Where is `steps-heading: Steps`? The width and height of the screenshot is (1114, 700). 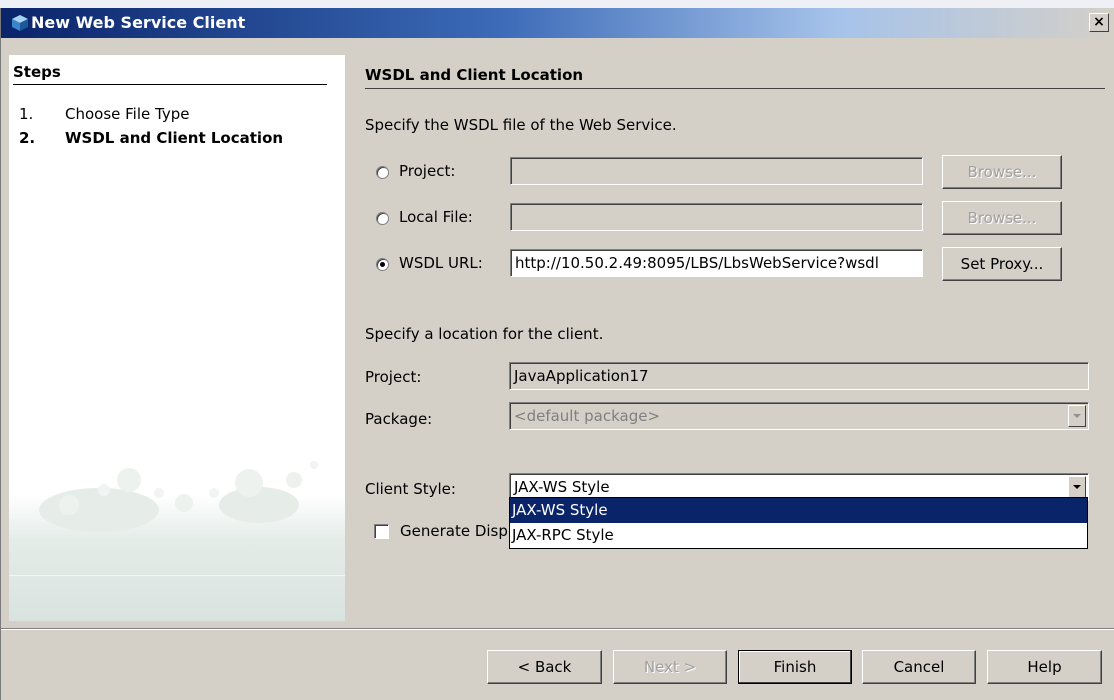
steps-heading: Steps is located at coordinates (37, 72).